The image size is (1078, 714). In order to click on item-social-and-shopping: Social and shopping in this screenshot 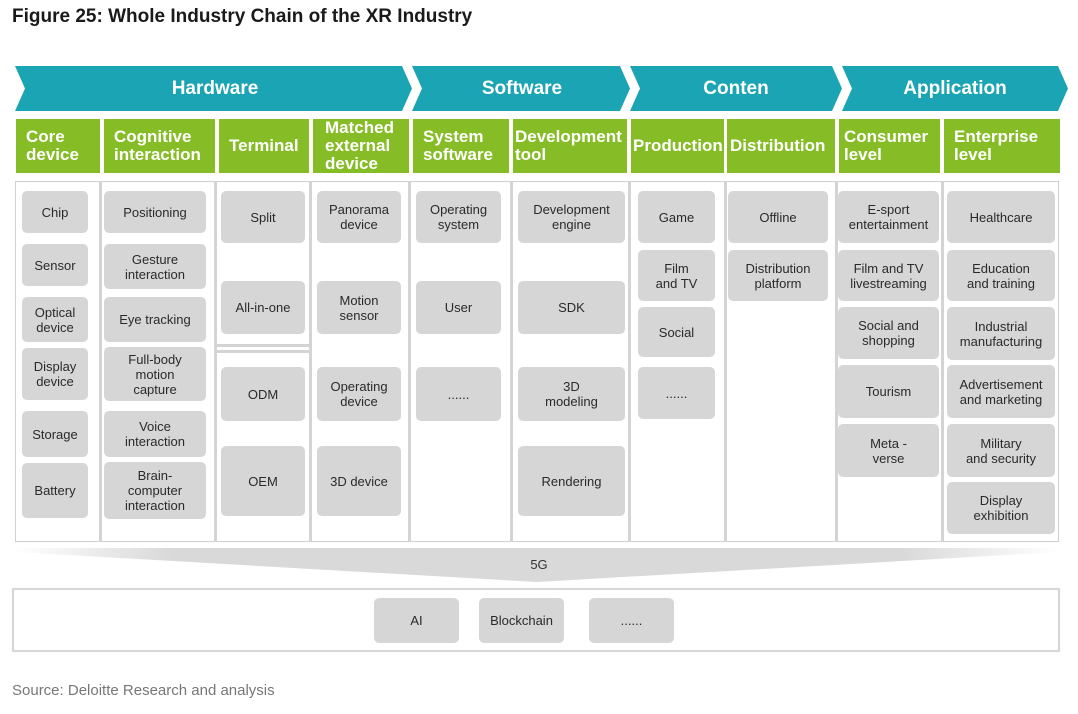, I will do `click(888, 333)`.